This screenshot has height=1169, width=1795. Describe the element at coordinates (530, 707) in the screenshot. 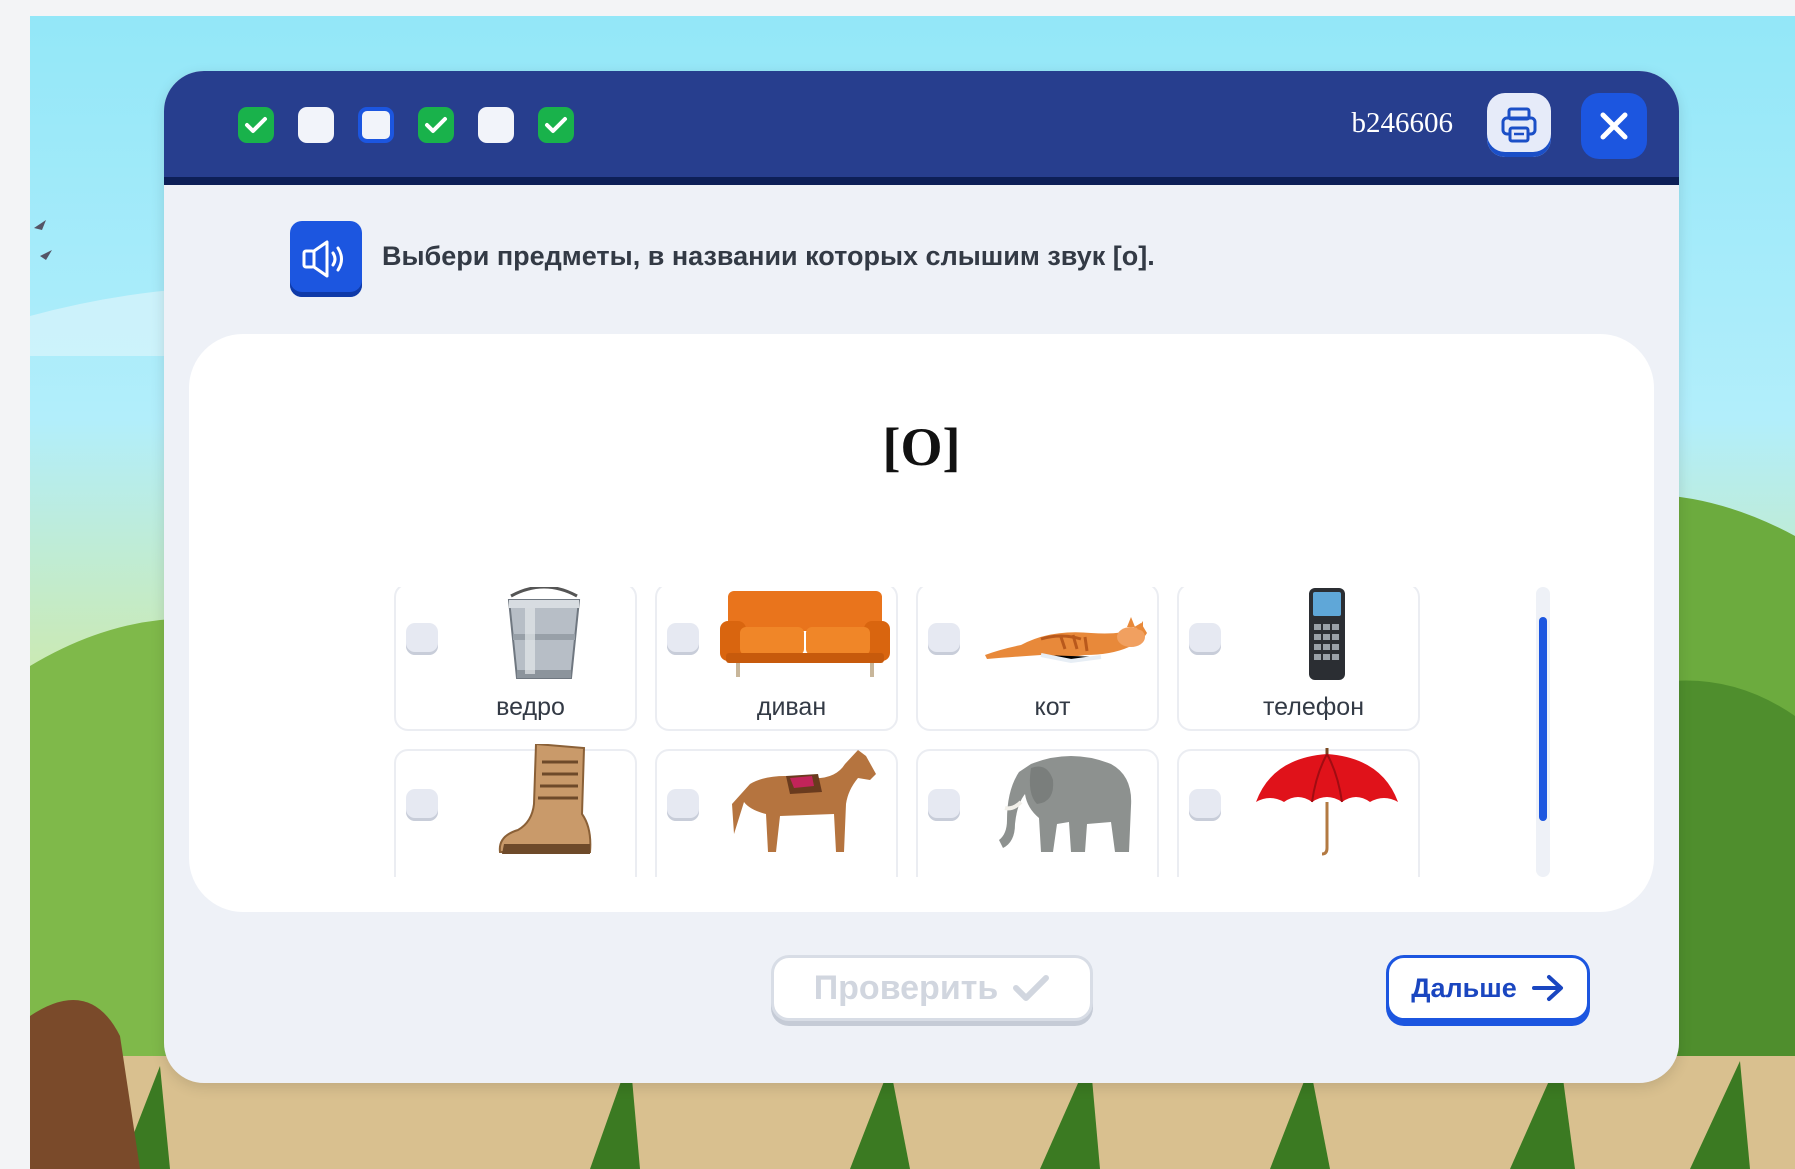

I see `option-label: ведро` at that location.